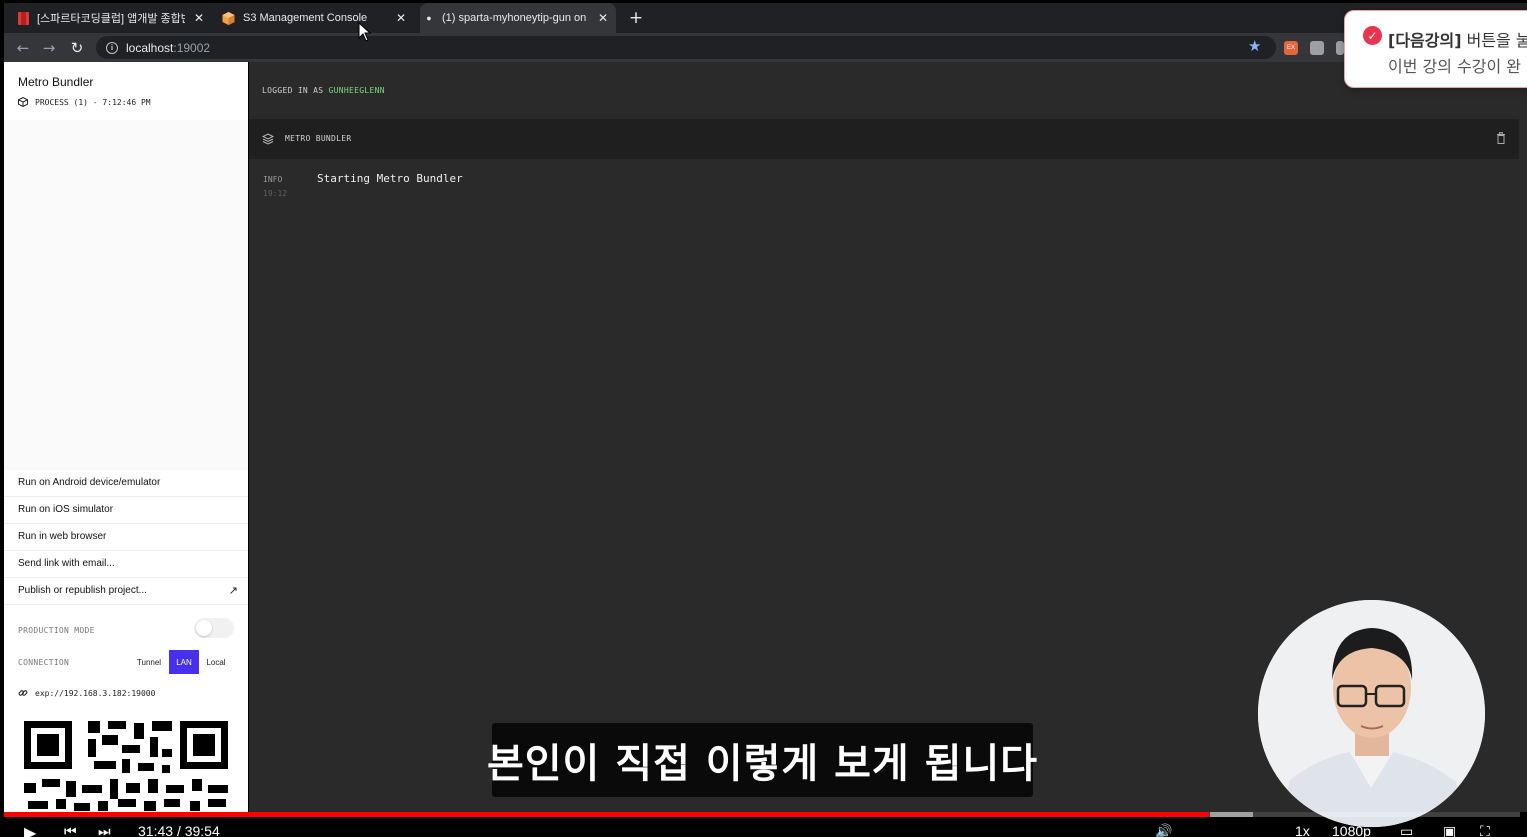  What do you see at coordinates (150, 47) in the screenshot?
I see `url-host: localhost` at bounding box center [150, 47].